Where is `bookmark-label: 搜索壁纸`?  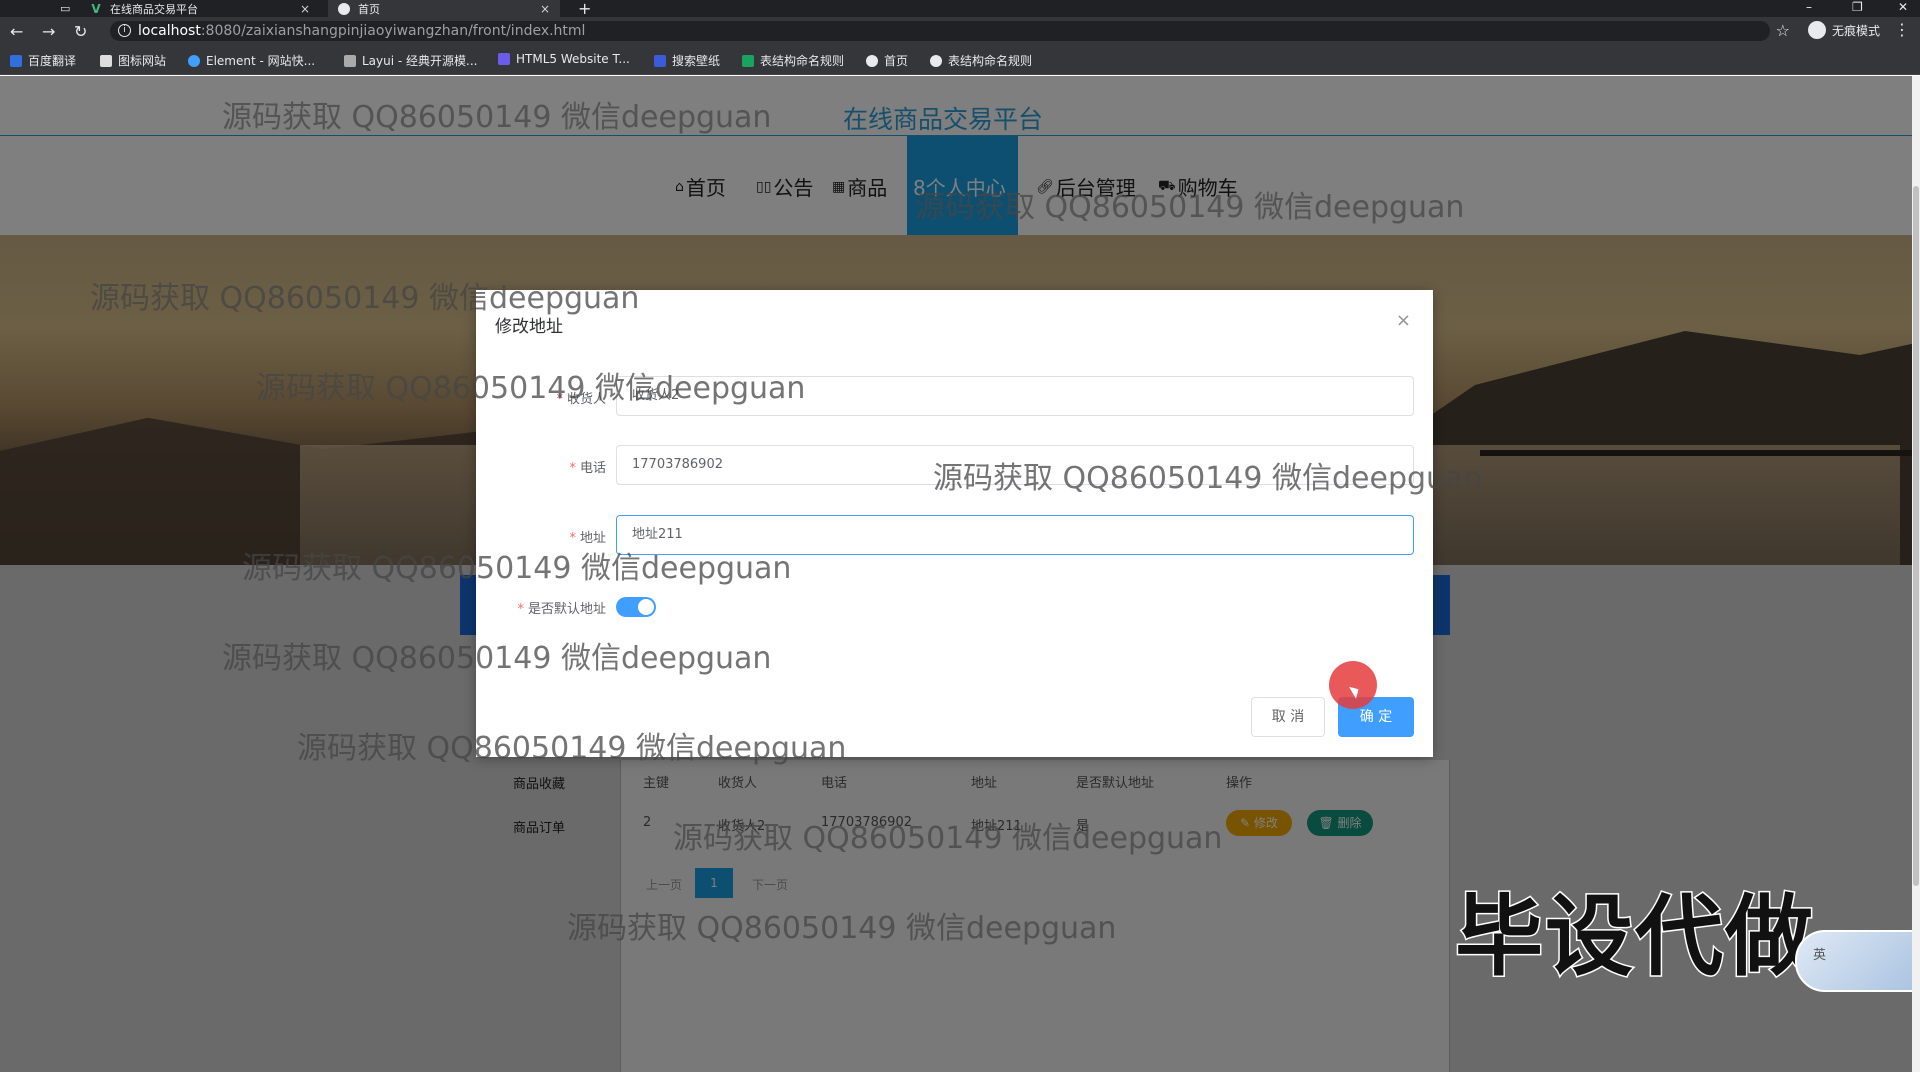
bookmark-label: 搜索壁纸 is located at coordinates (696, 61).